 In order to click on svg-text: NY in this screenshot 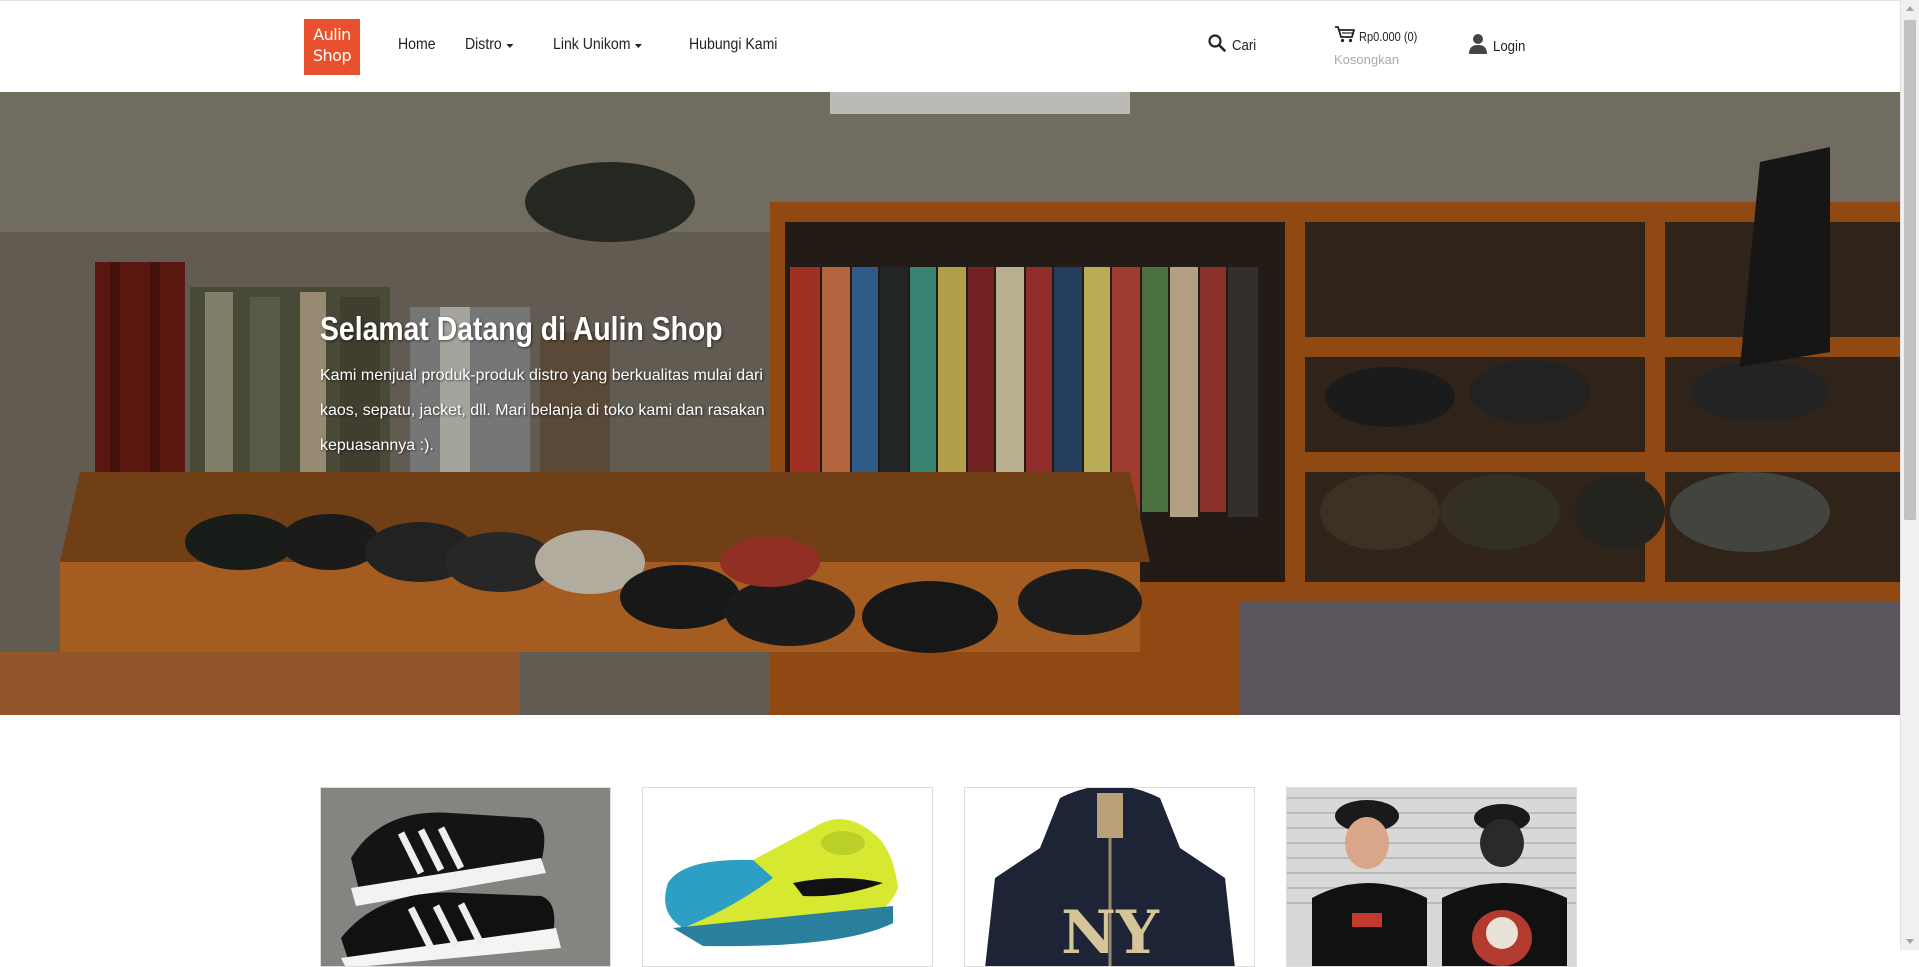, I will do `click(1110, 932)`.